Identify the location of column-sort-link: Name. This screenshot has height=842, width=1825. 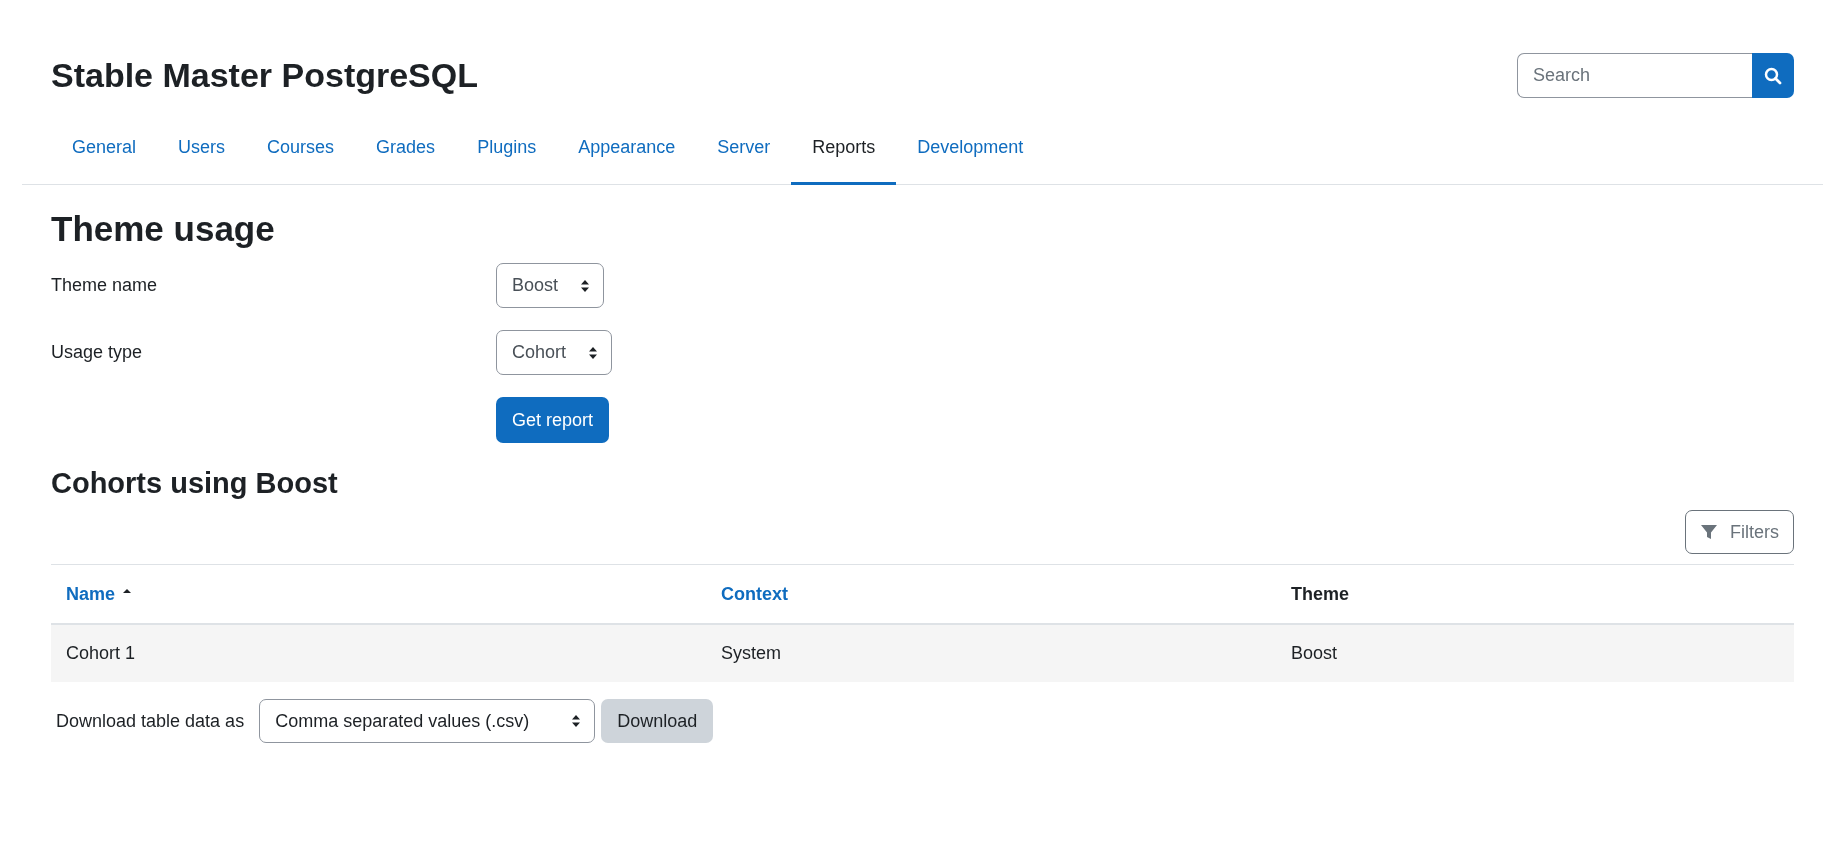
(91, 594).